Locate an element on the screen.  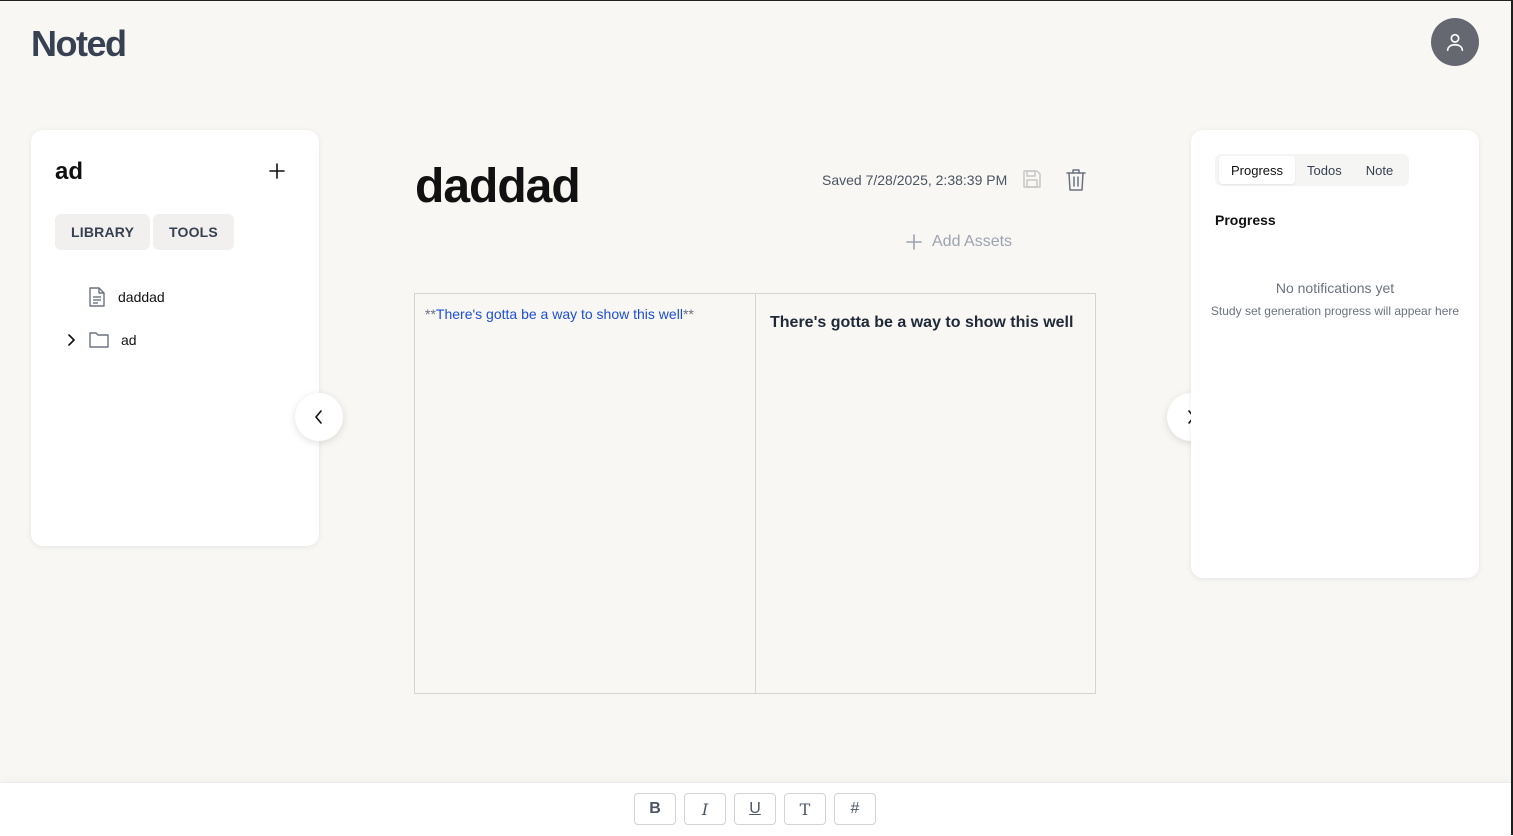
add-item-button is located at coordinates (277, 171).